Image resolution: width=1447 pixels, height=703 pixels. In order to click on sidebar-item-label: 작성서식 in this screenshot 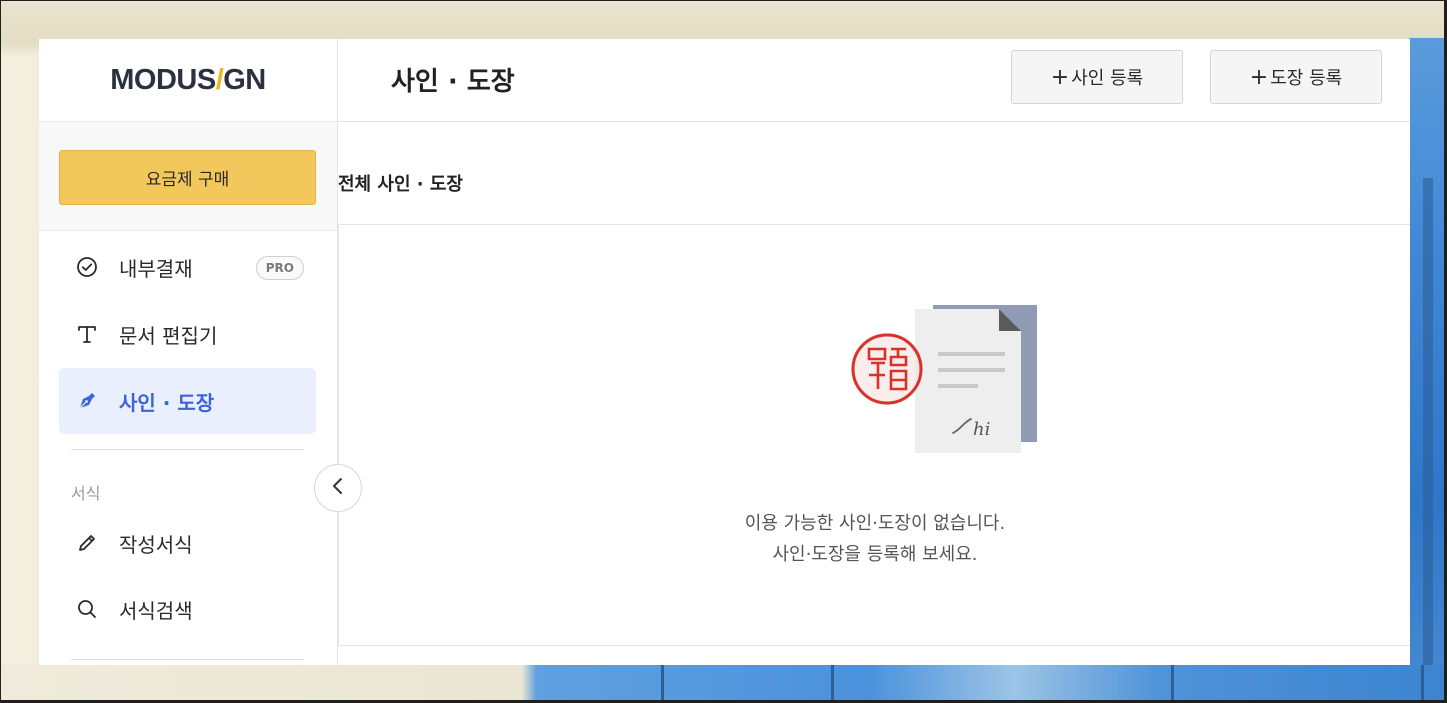, I will do `click(156, 544)`.